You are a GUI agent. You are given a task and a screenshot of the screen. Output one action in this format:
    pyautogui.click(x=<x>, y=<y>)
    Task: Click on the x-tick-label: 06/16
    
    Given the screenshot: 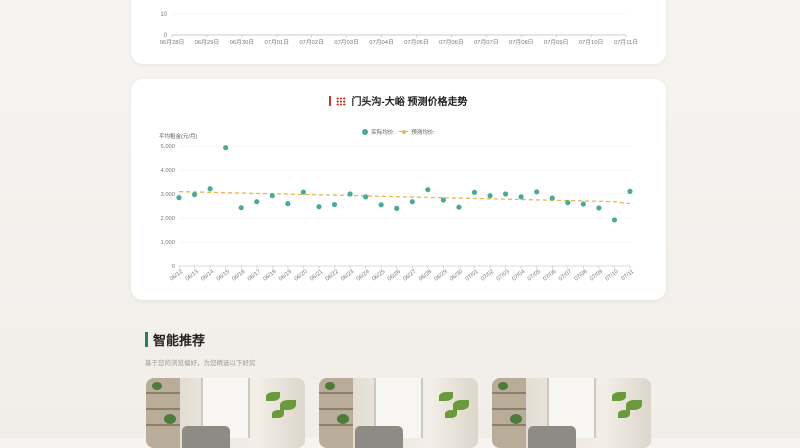 What is the action you would take?
    pyautogui.click(x=238, y=276)
    